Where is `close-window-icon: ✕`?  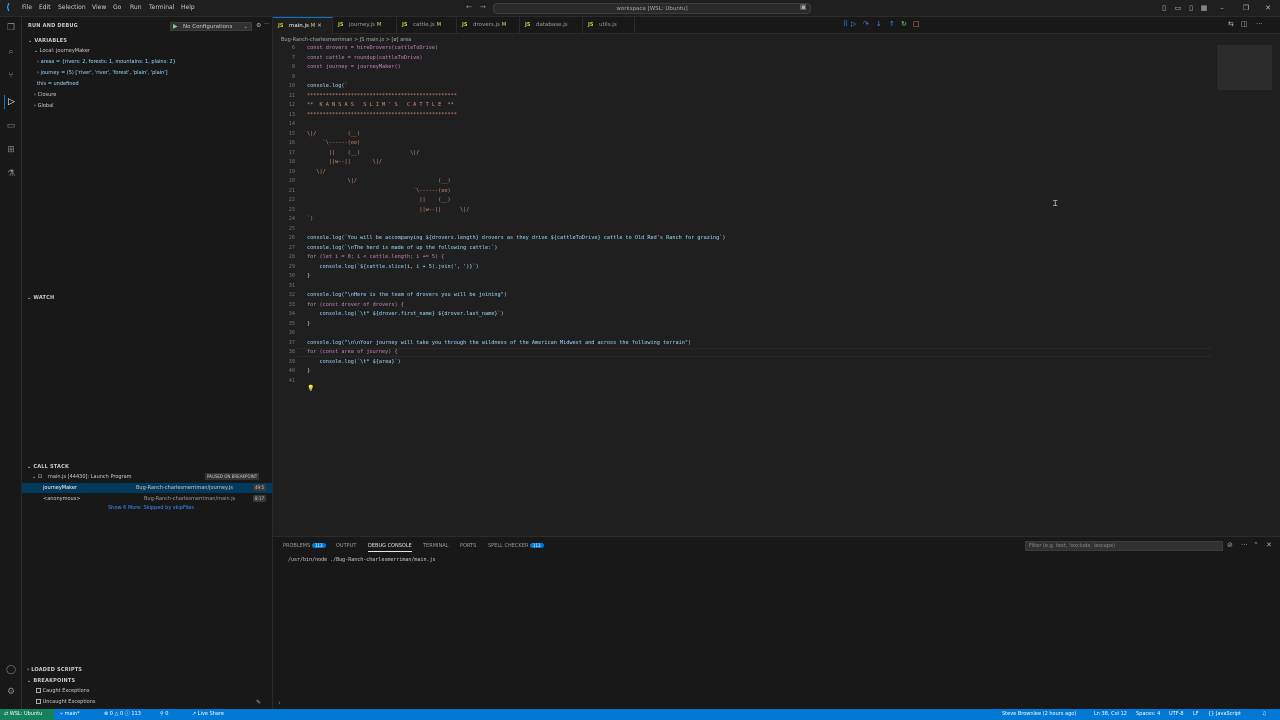 close-window-icon: ✕ is located at coordinates (1268, 8).